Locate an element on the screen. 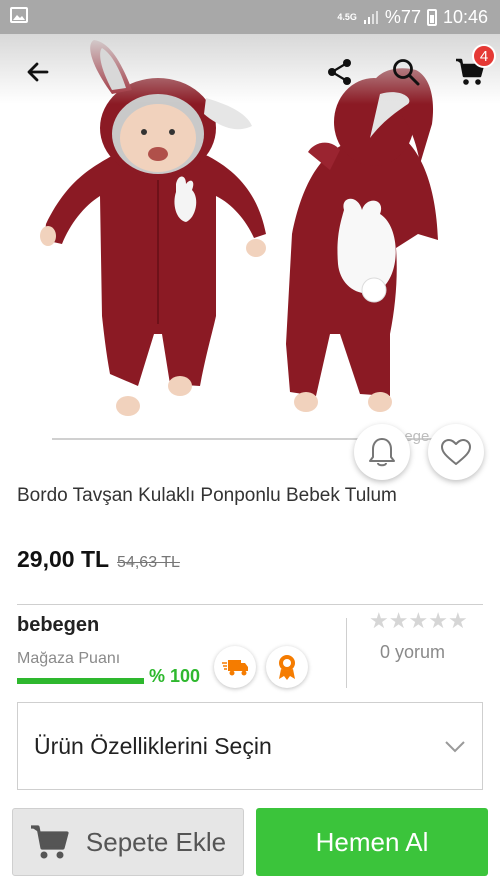  battery-percent: %77 is located at coordinates (402, 16).